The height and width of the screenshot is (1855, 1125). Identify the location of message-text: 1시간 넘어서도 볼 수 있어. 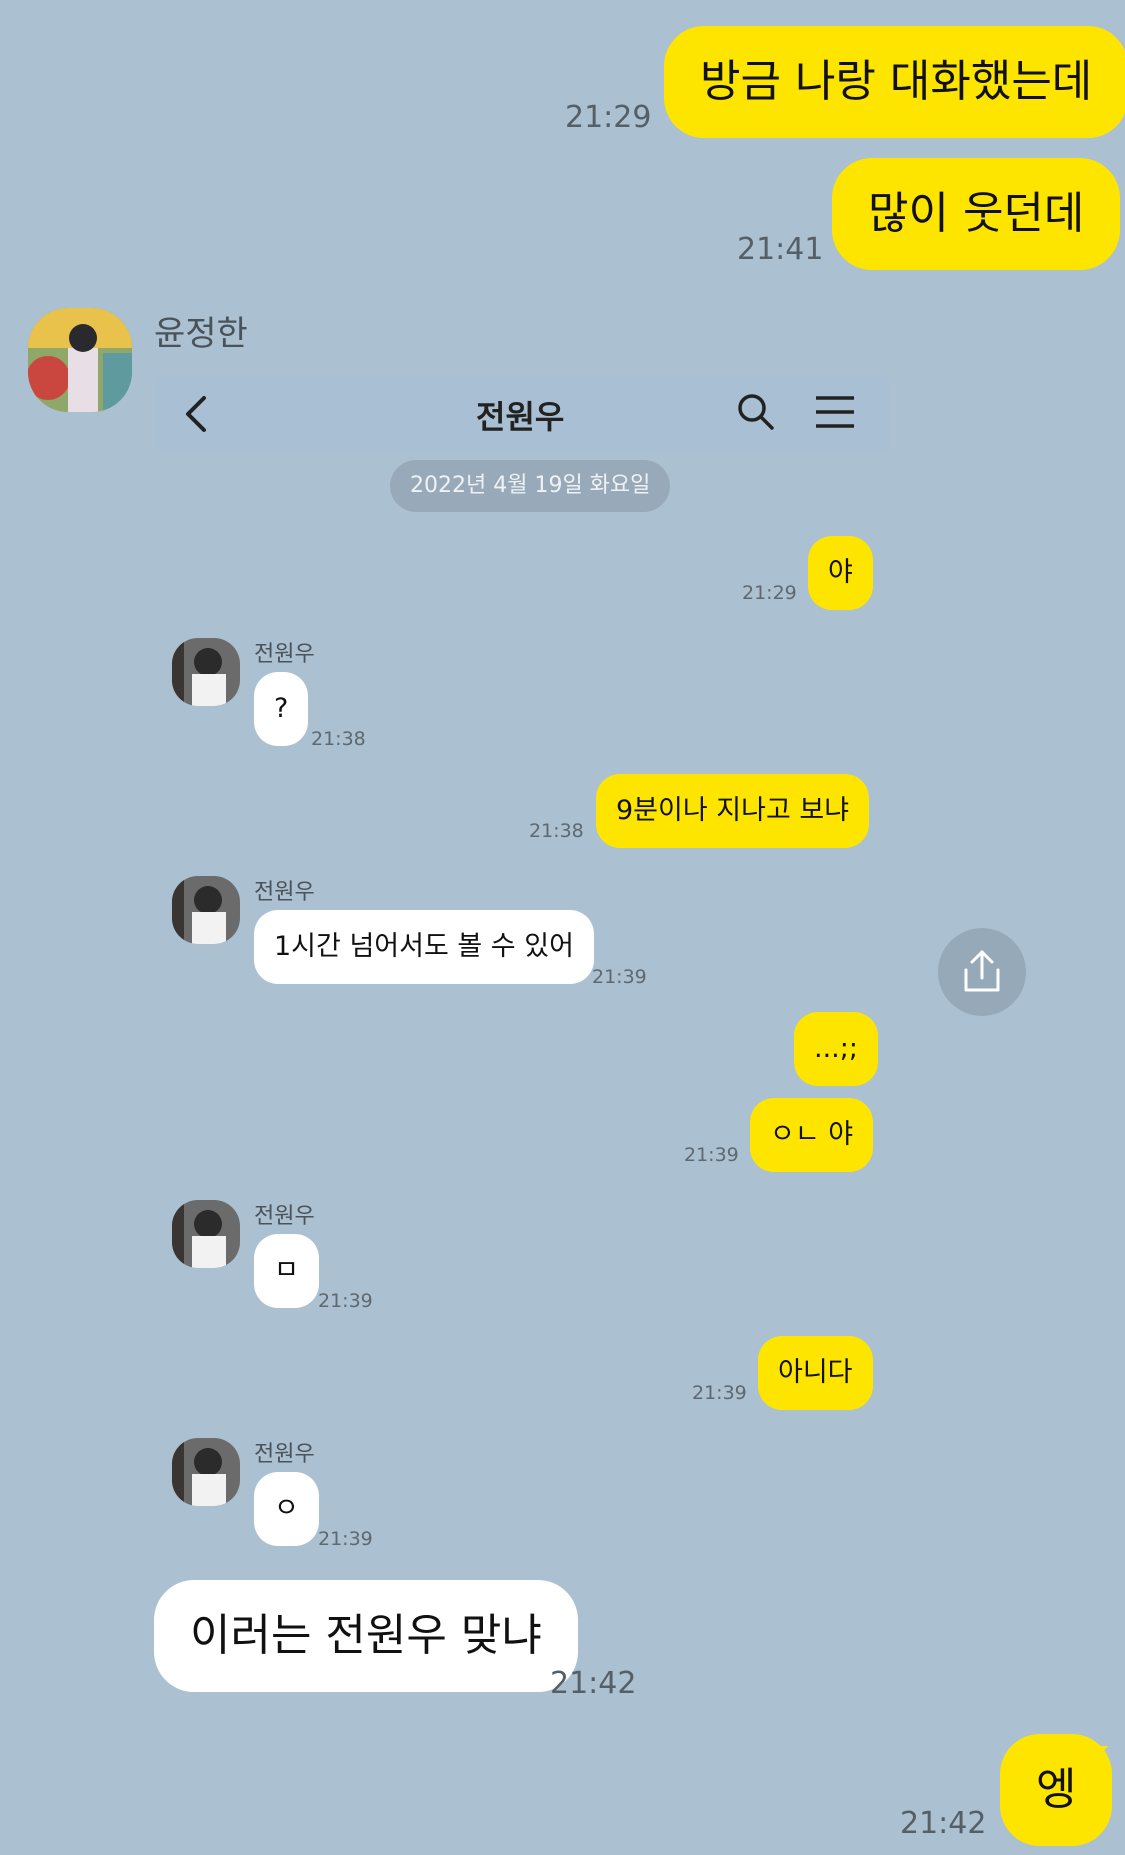
(424, 946).